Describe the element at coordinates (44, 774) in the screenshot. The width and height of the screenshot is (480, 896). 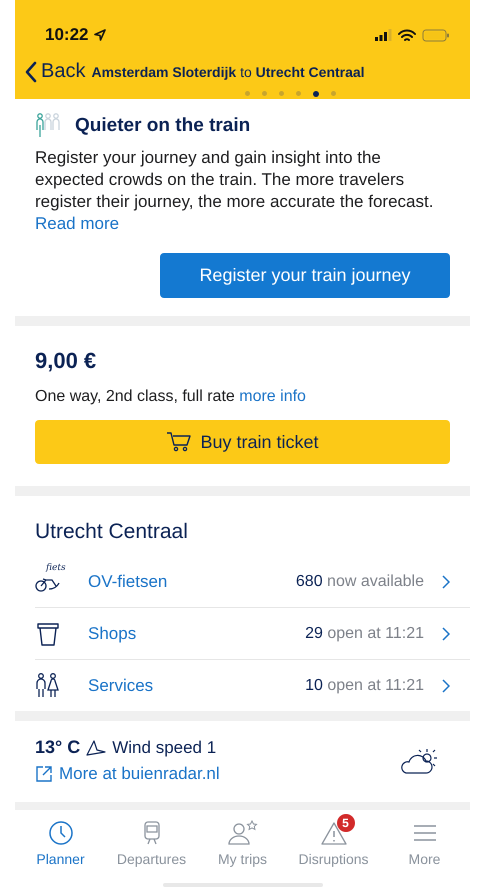
I see `external-link-icon` at that location.